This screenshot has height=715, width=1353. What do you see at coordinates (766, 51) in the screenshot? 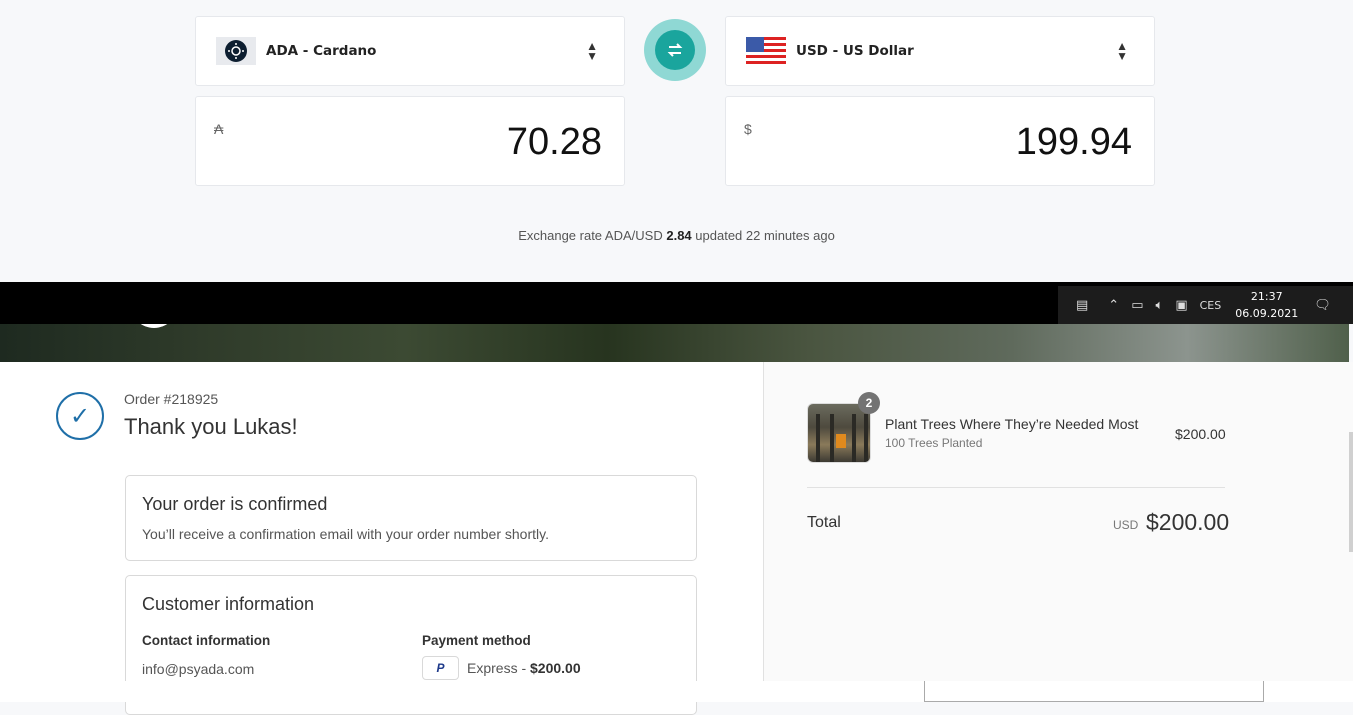
I see `us-flag-icon` at bounding box center [766, 51].